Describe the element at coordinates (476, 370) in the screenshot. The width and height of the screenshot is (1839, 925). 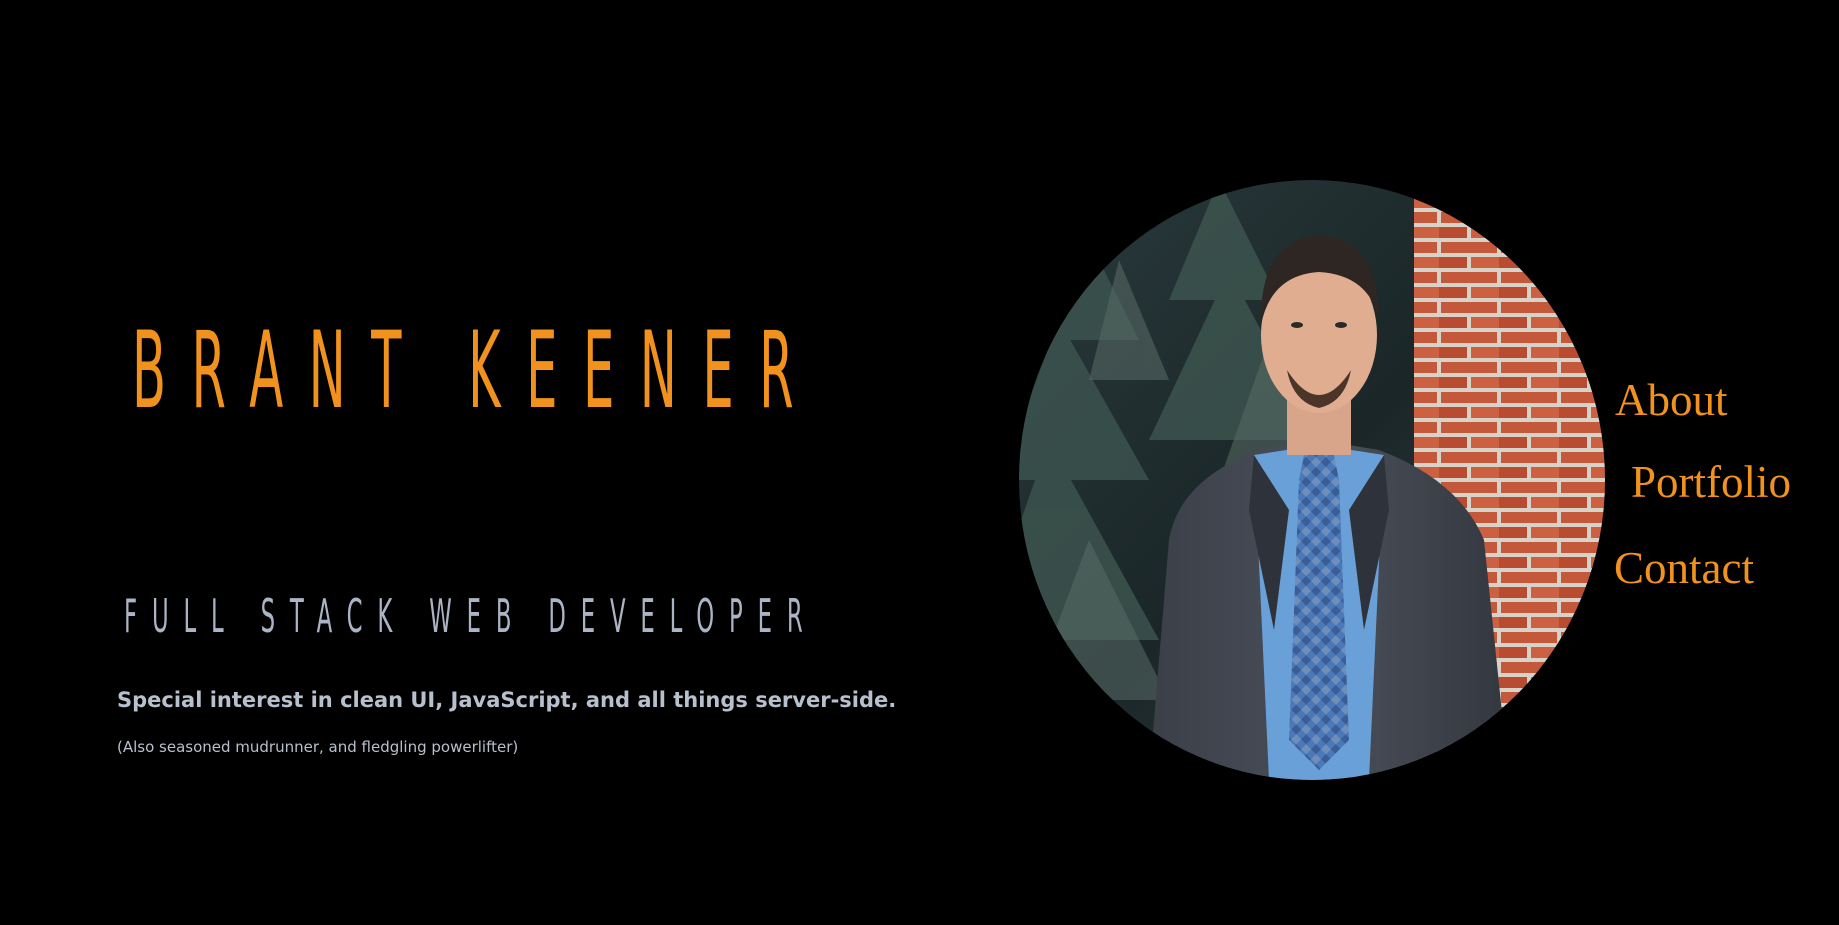
I see `hero-name: BRANT KEENER` at that location.